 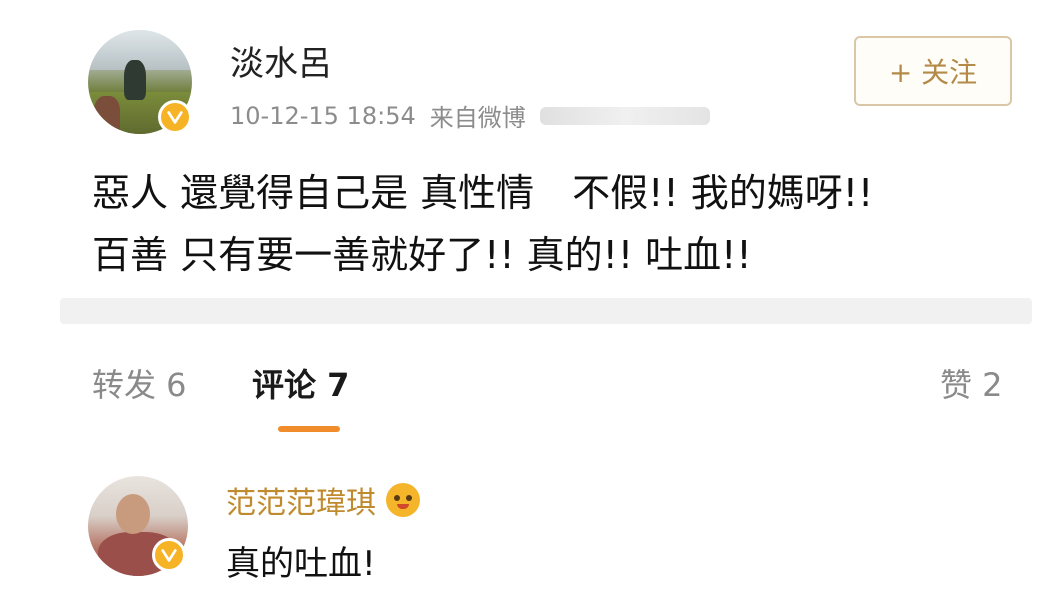 I want to click on follow-button: + 关注, so click(x=933, y=71).